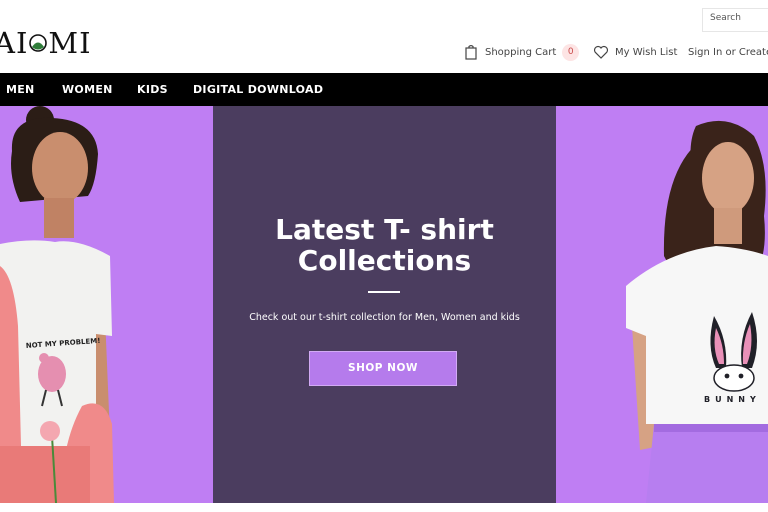 The width and height of the screenshot is (768, 512). I want to click on hero-title-line1: Latest T- shirt, so click(384, 229).